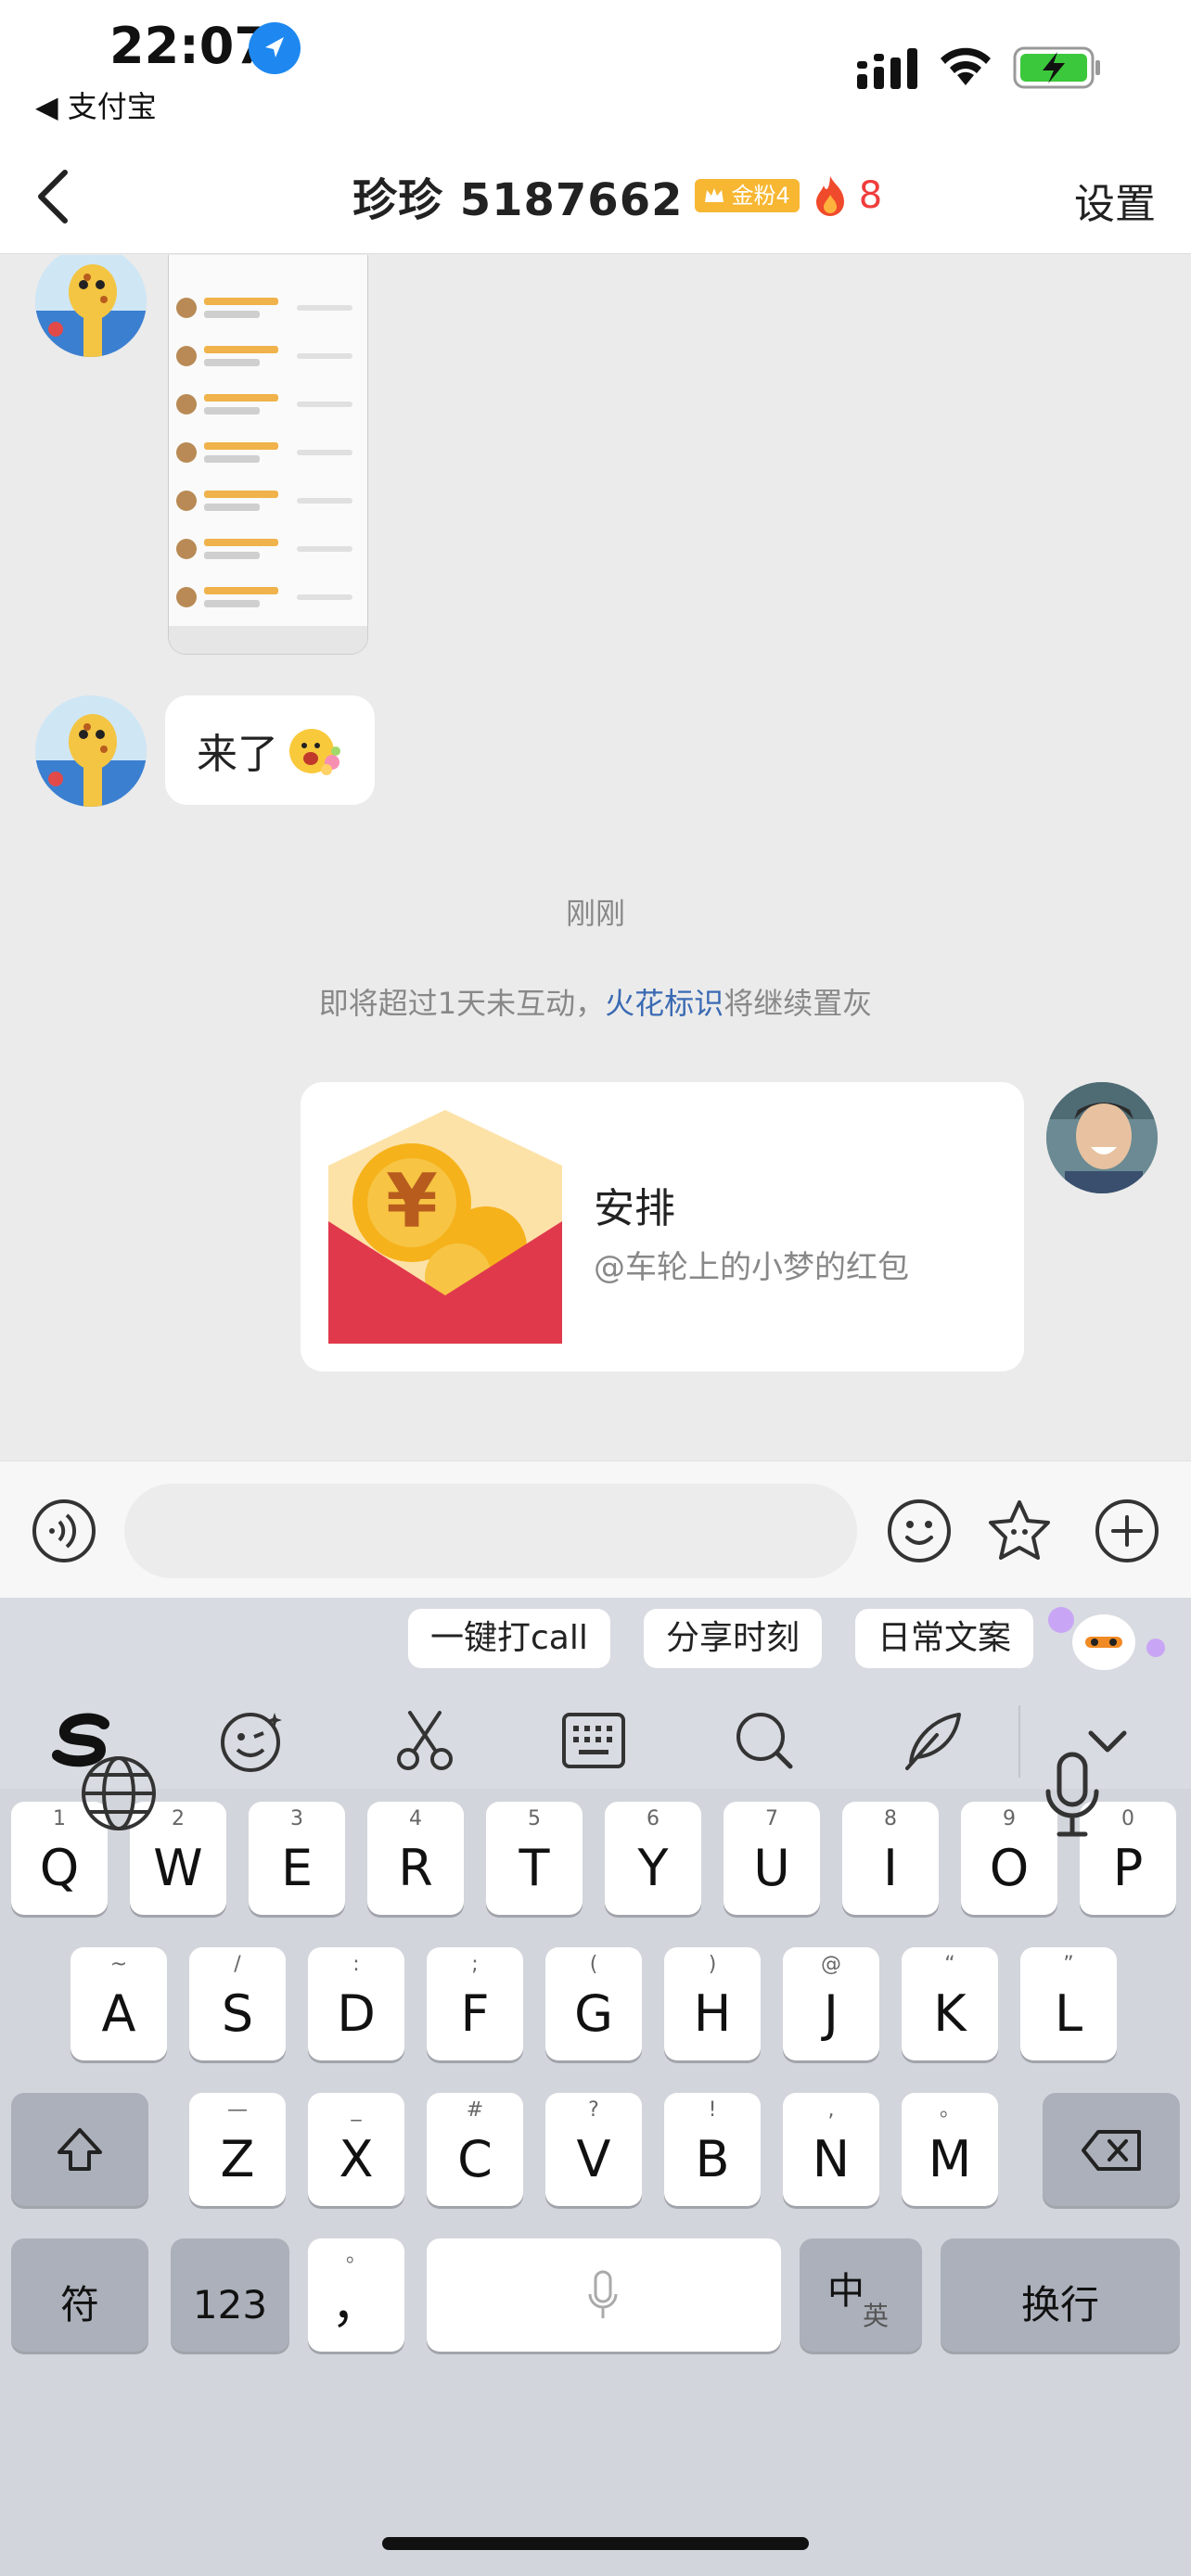 This screenshot has height=2576, width=1191. What do you see at coordinates (230, 2295) in the screenshot?
I see `number-key: 123` at bounding box center [230, 2295].